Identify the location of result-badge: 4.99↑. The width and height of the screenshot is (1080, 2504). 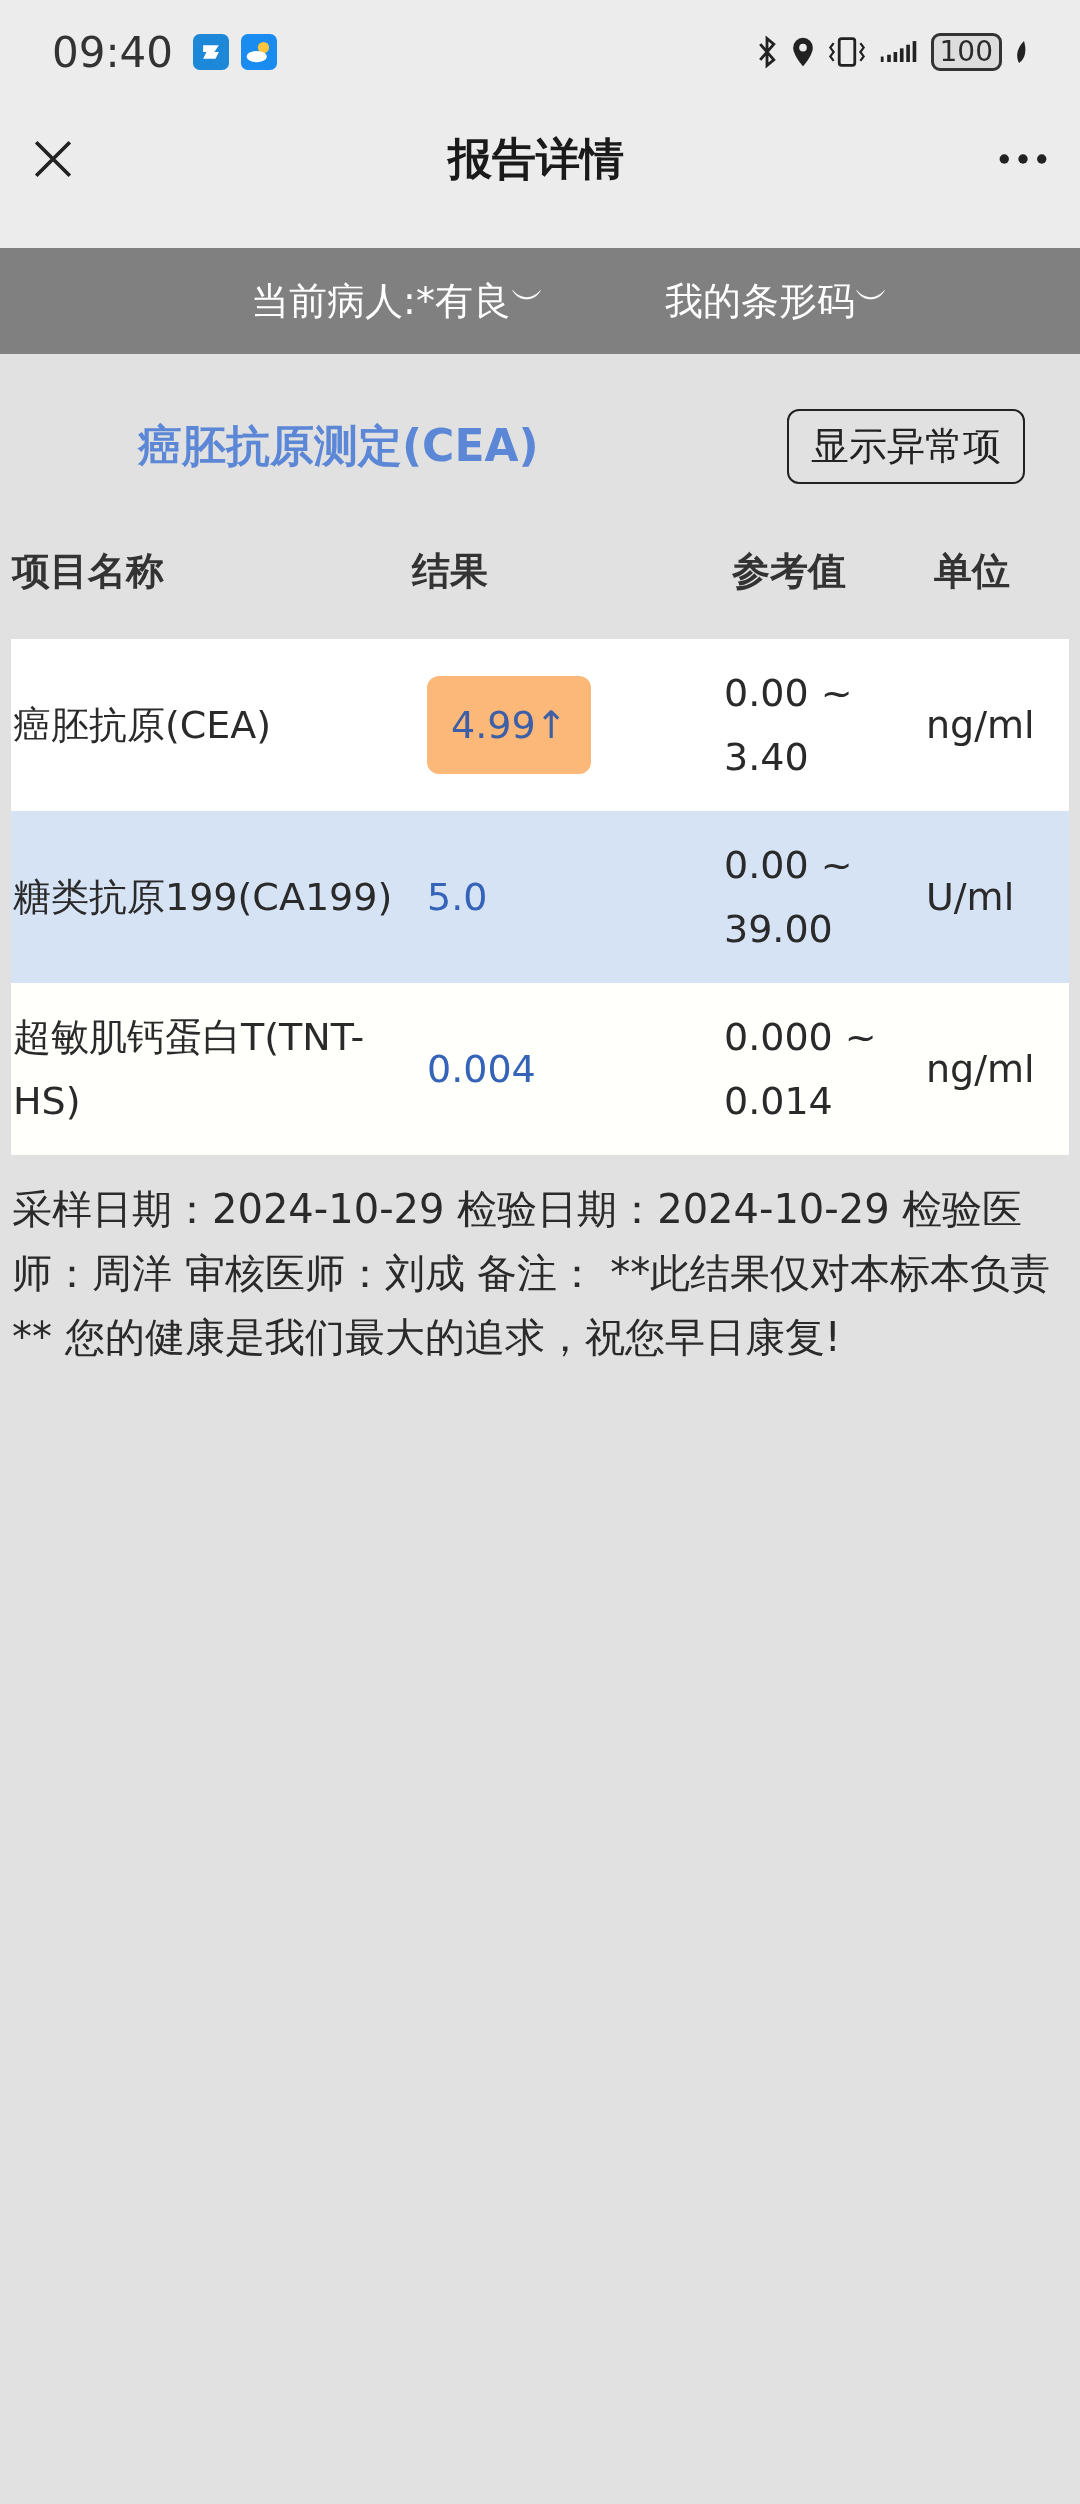
(509, 725).